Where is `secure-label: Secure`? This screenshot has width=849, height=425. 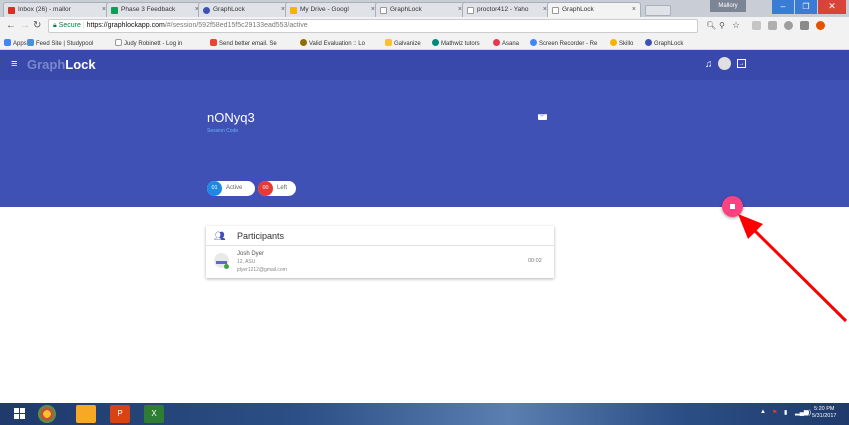 secure-label: Secure is located at coordinates (69, 25).